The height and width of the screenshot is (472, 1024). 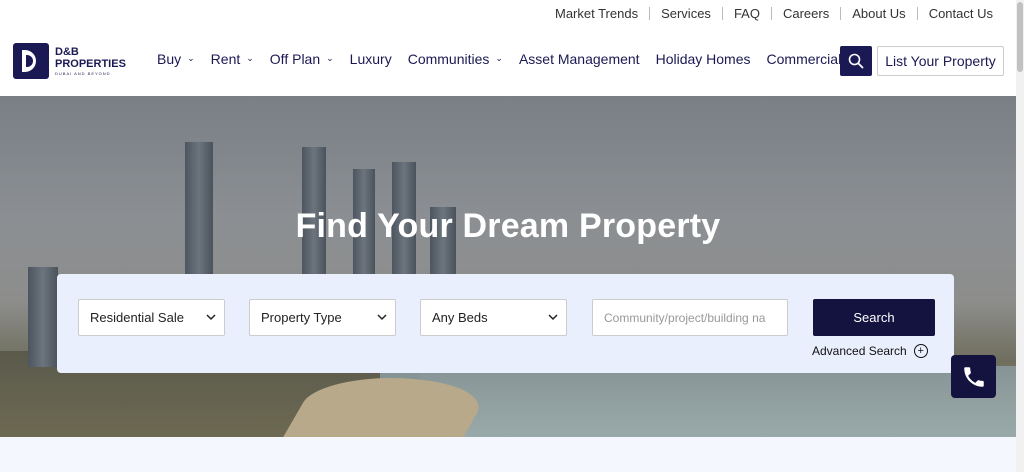 What do you see at coordinates (746, 13) in the screenshot?
I see `topbar-link-faq: FAQ` at bounding box center [746, 13].